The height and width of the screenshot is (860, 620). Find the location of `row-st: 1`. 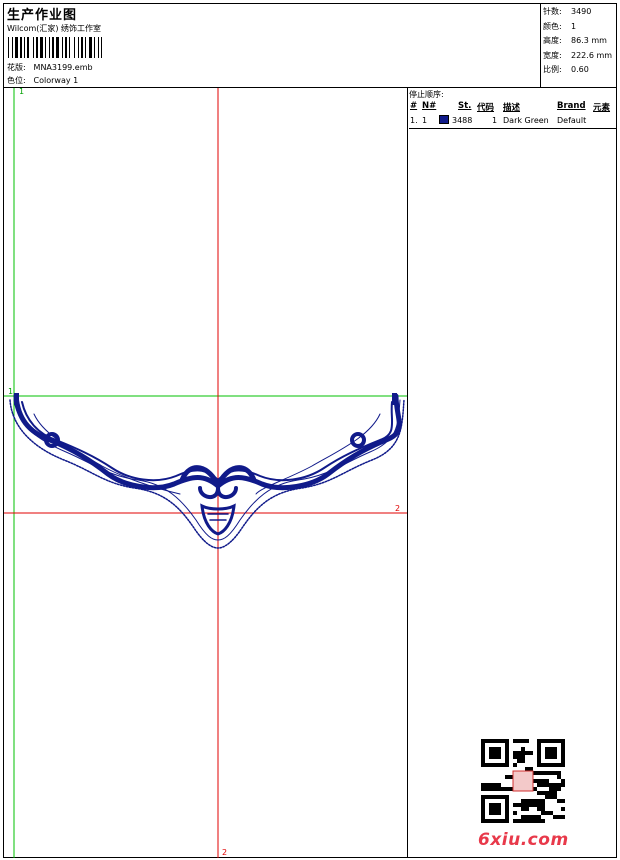

row-st: 1 is located at coordinates (495, 120).